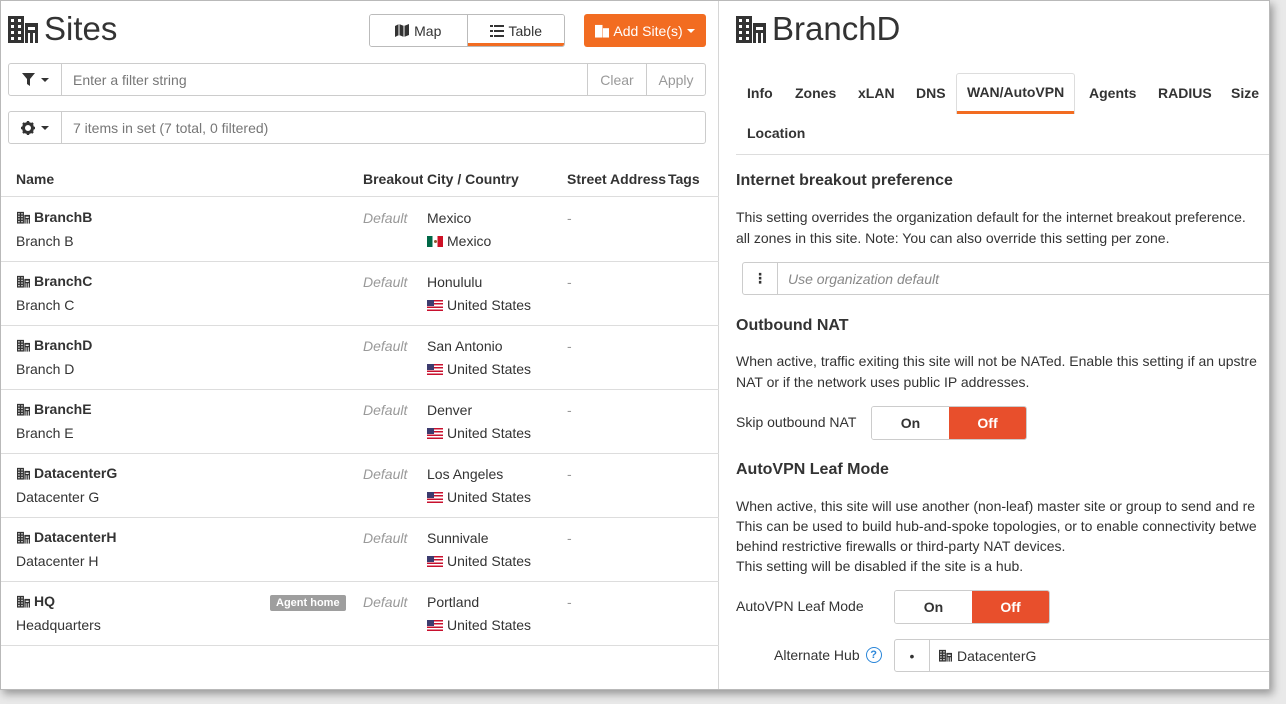  I want to click on column-header-tags: Tags, so click(684, 179).